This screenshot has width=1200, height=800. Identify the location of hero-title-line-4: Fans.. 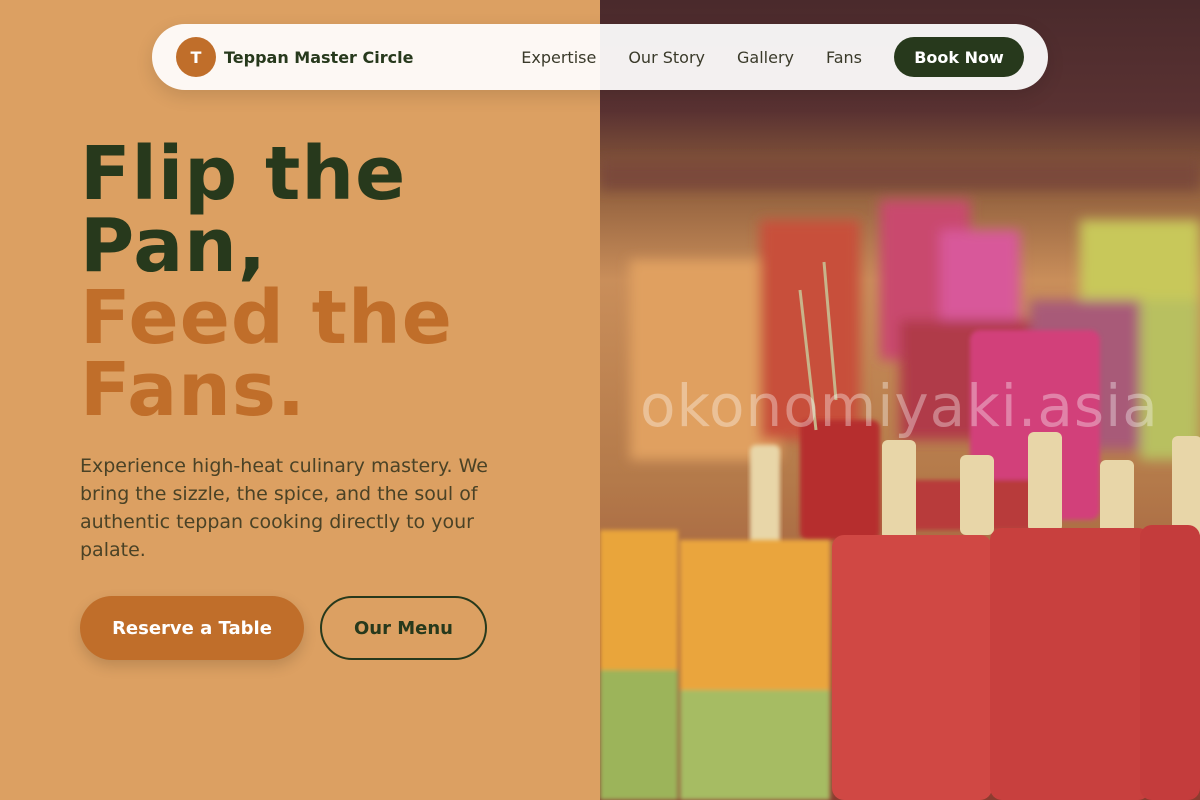
(193, 390).